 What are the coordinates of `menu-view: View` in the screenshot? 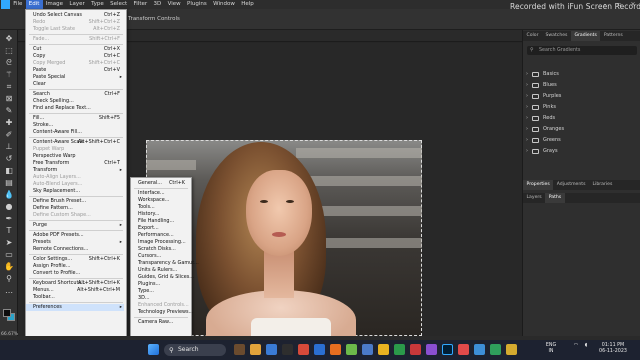 It's located at (173, 4).